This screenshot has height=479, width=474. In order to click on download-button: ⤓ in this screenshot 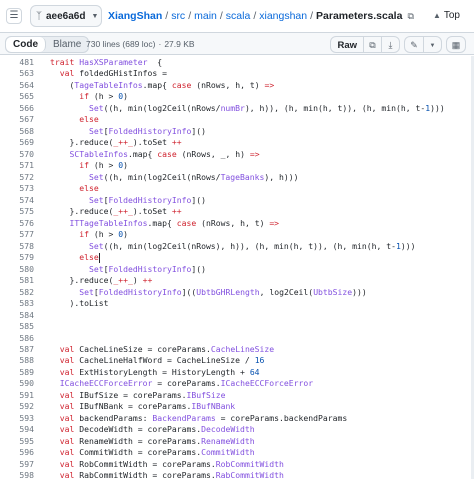, I will do `click(390, 44)`.